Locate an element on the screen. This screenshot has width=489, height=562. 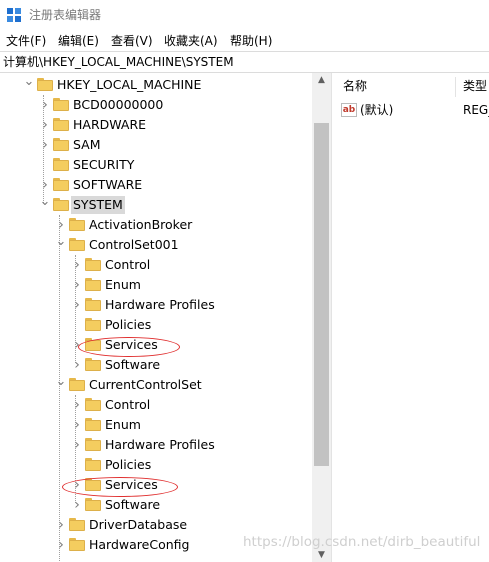
tree-node: SECURITY is located at coordinates (156, 165).